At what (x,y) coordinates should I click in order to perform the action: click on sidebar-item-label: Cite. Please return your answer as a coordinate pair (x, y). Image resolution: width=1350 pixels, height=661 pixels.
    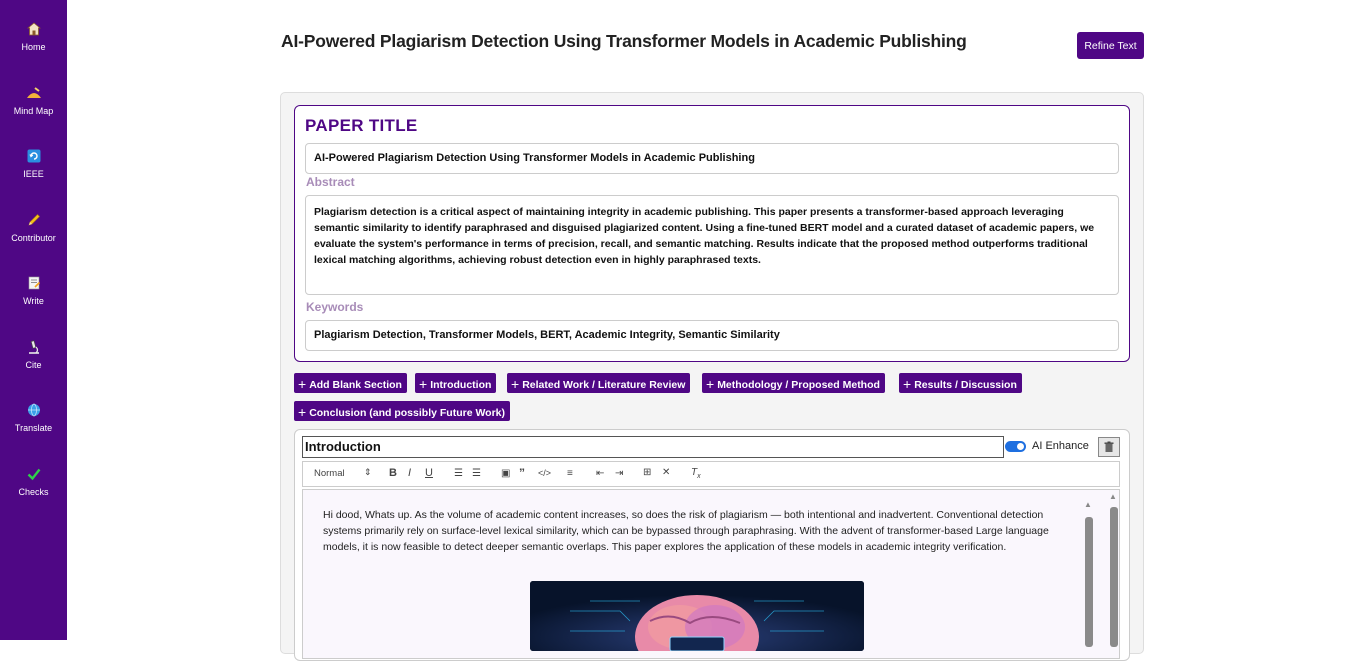
    Looking at the image, I should click on (33, 365).